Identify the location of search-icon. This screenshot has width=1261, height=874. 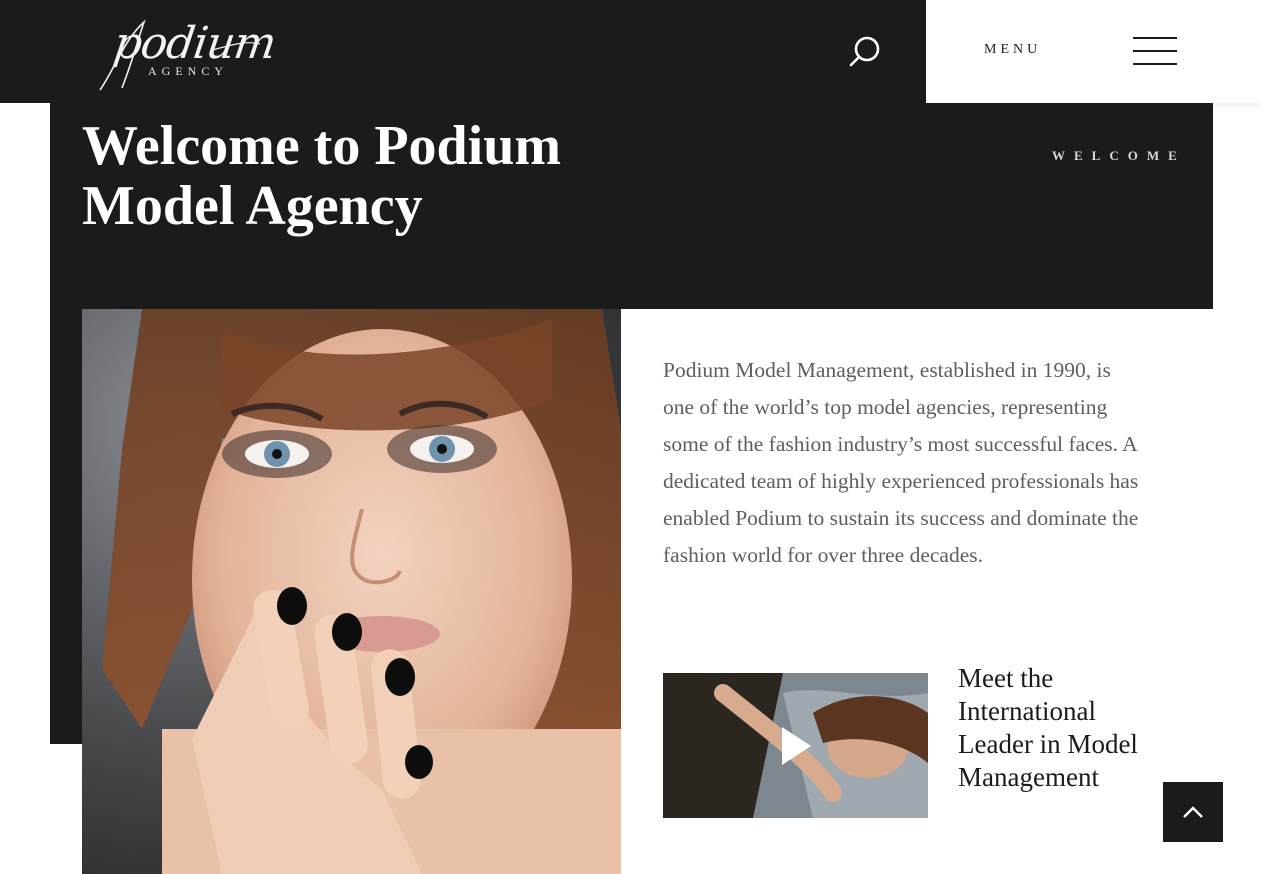
(864, 51).